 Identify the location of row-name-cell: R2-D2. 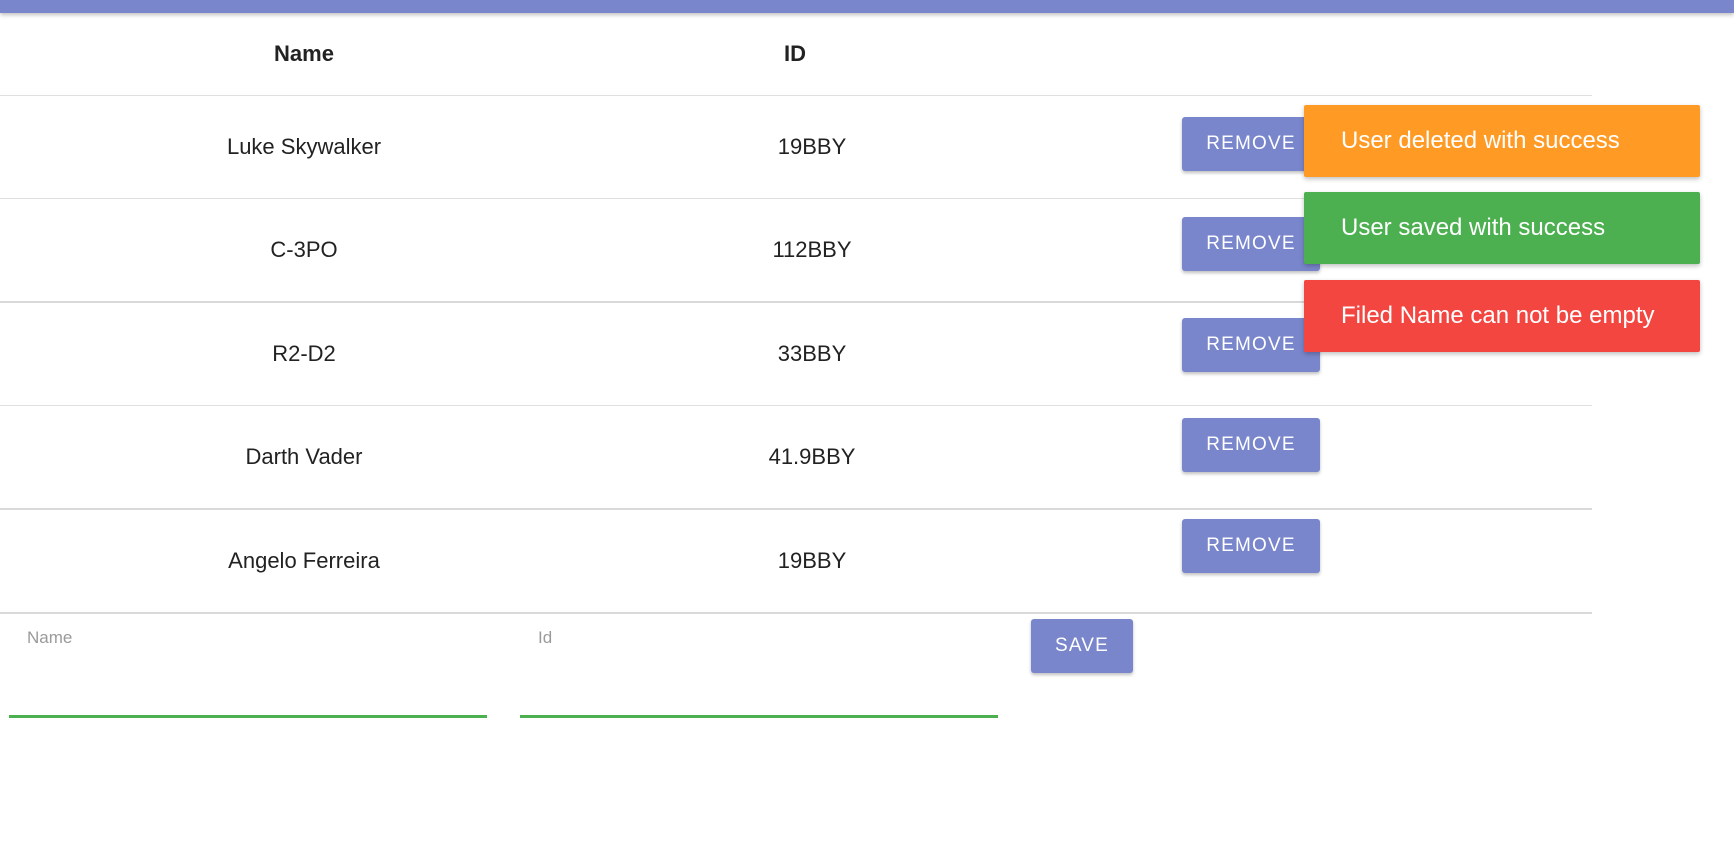
(304, 354).